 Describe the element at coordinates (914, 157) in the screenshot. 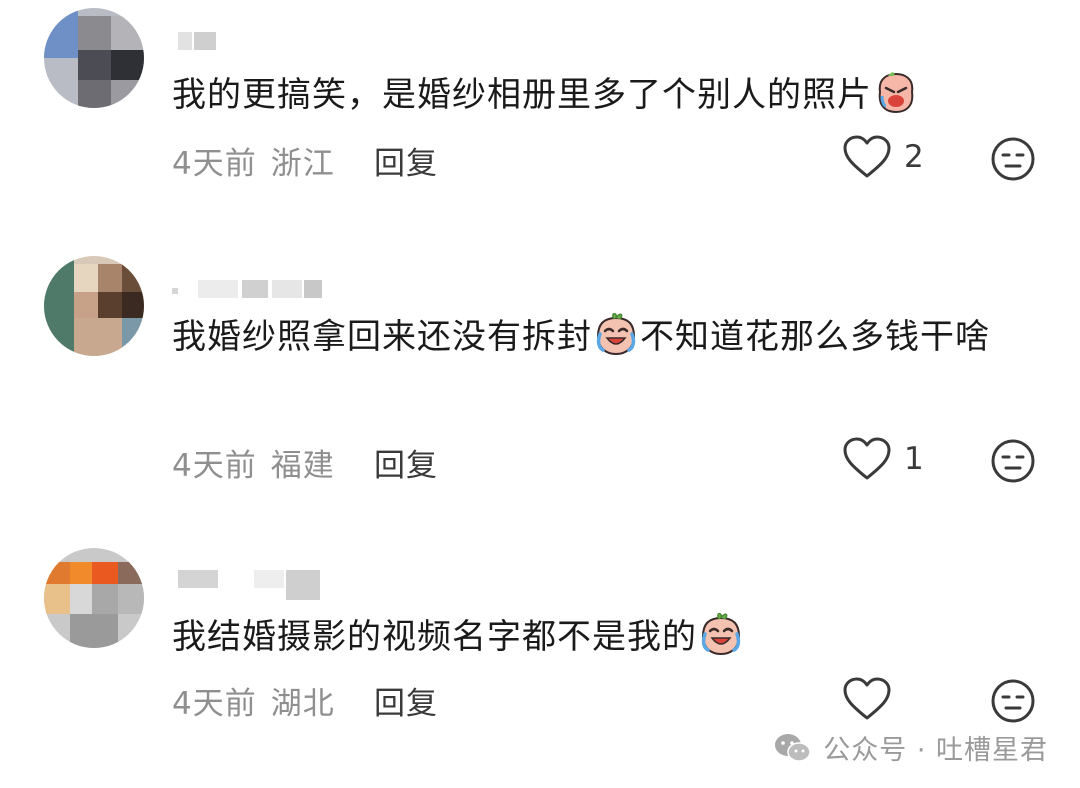

I see `like-count: 2` at that location.